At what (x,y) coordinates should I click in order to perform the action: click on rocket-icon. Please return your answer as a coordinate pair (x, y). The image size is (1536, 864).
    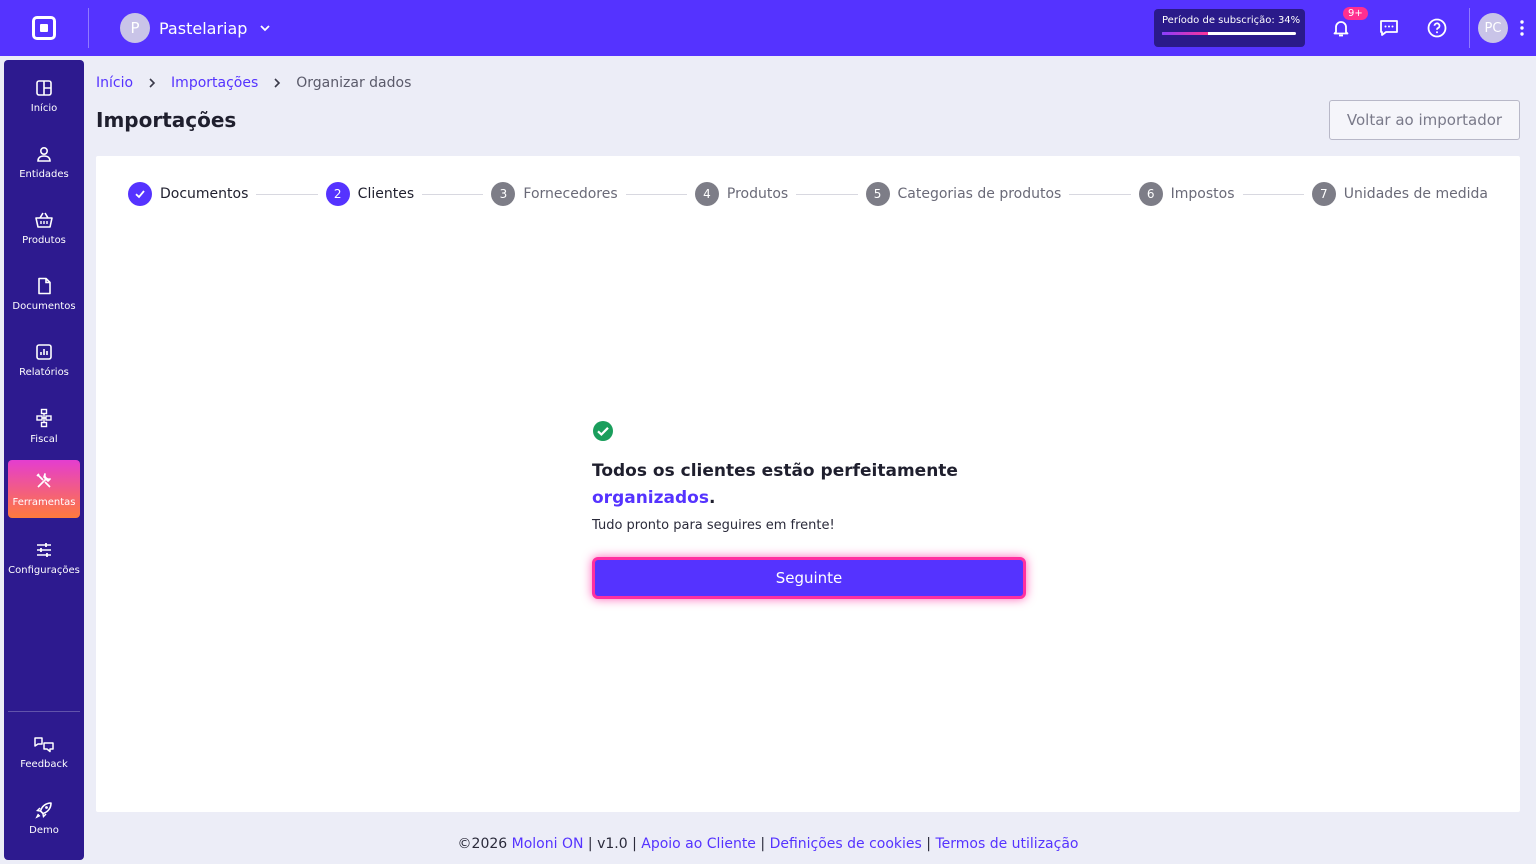
    Looking at the image, I should click on (43, 810).